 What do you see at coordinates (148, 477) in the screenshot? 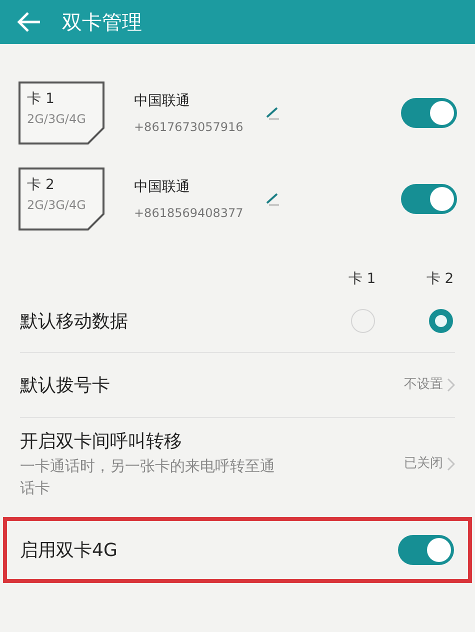
I see `setting-description: 一卡通话时，另一张卡的来电呼转至通话卡` at bounding box center [148, 477].